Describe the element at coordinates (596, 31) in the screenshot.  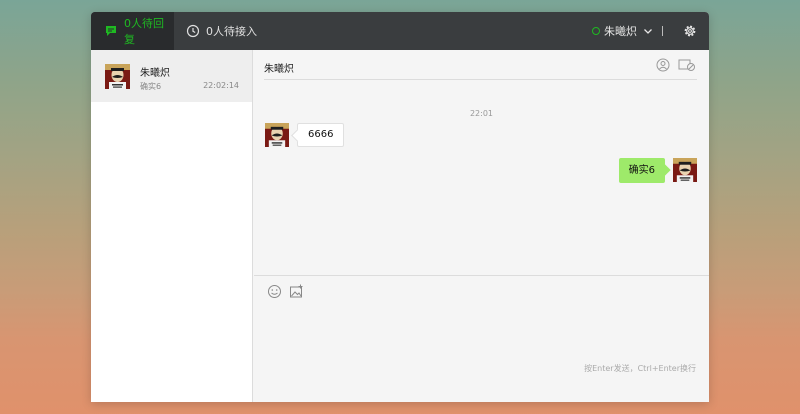
I see `online-status-dot` at that location.